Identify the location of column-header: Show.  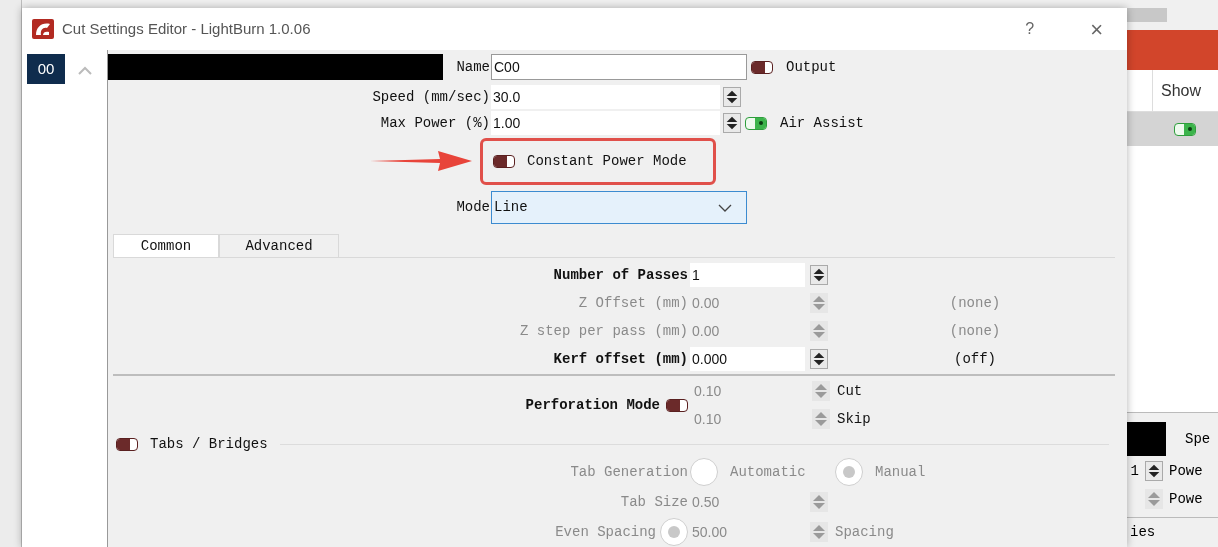
(1181, 90).